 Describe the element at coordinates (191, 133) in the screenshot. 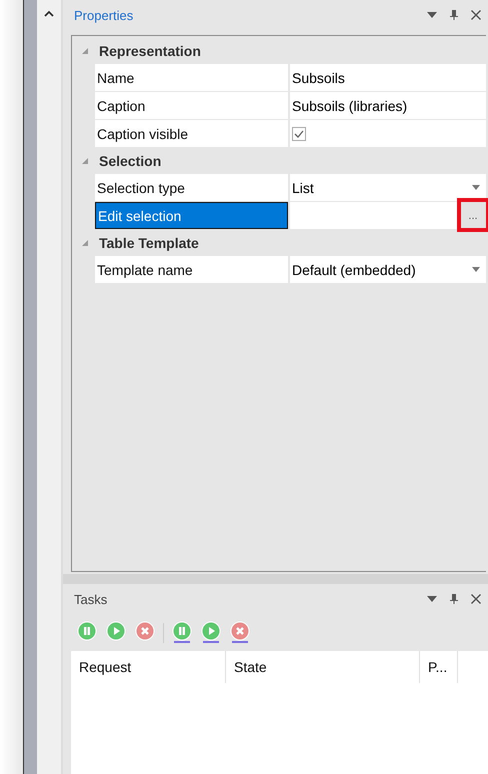

I see `property-name: Caption visible` at that location.